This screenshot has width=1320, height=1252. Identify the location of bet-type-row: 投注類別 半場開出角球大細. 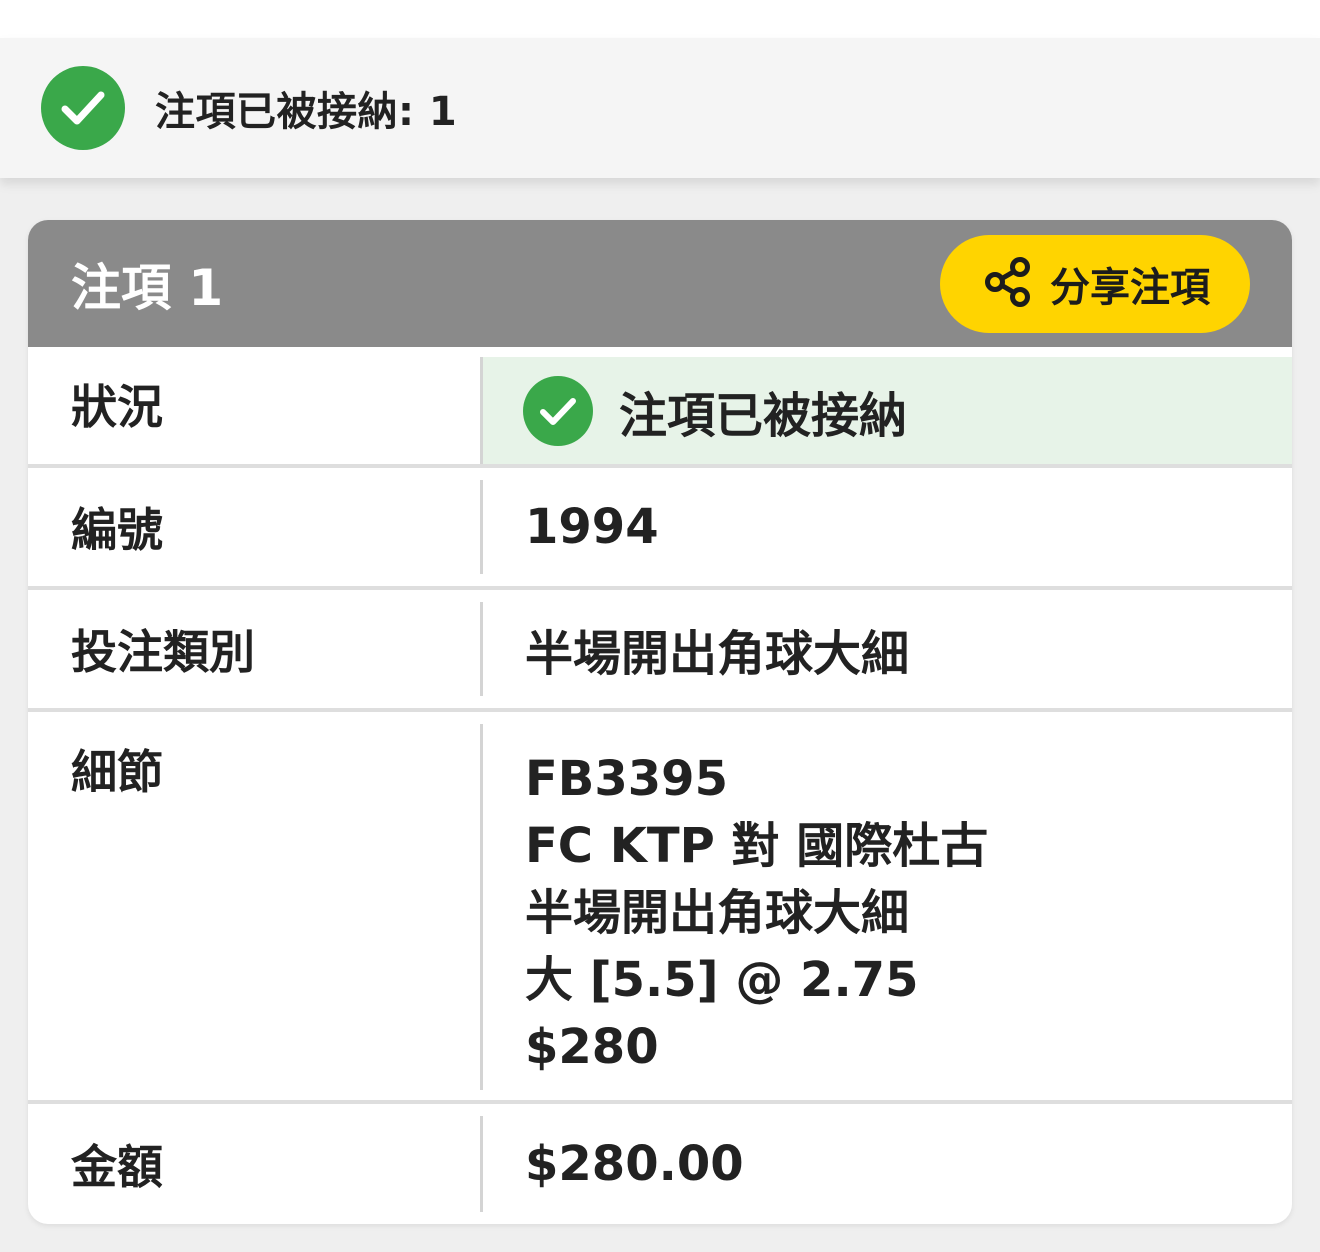
(660, 651).